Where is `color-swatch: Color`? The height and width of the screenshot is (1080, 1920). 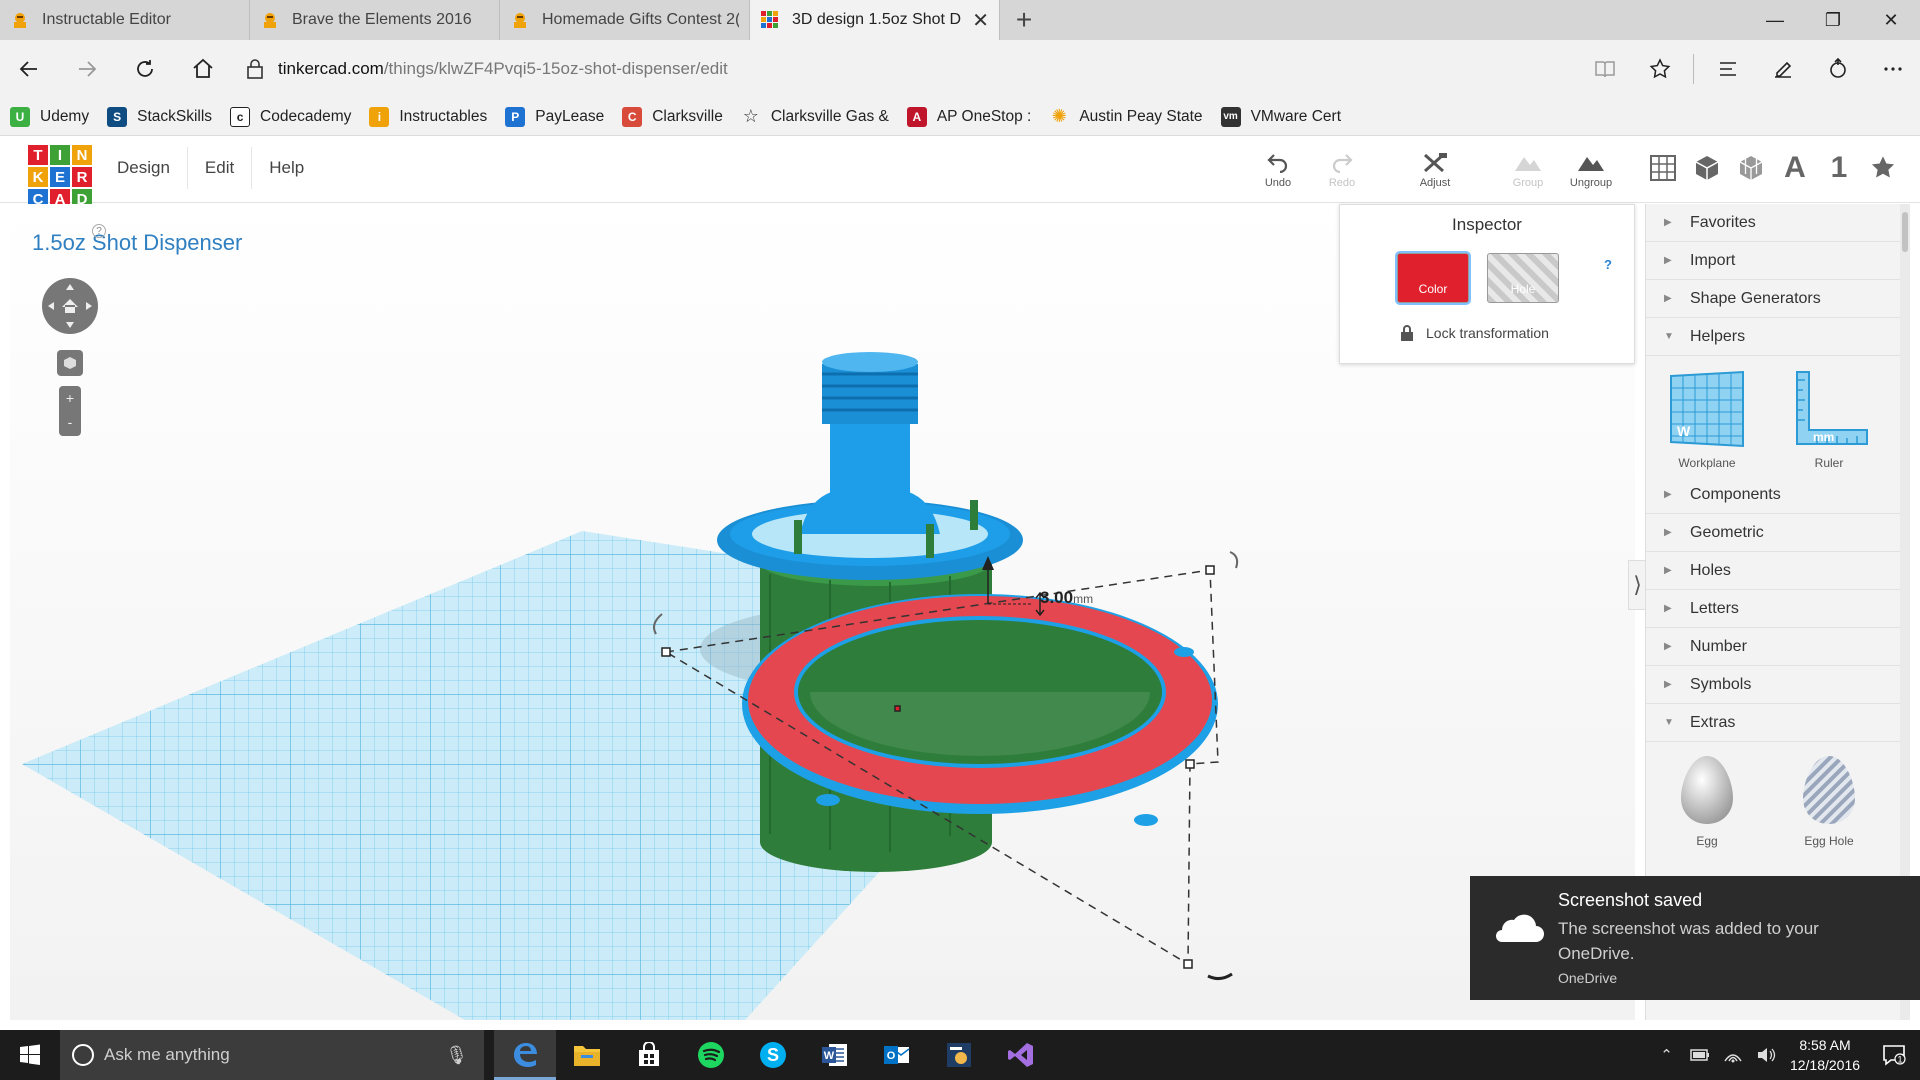 color-swatch: Color is located at coordinates (1433, 278).